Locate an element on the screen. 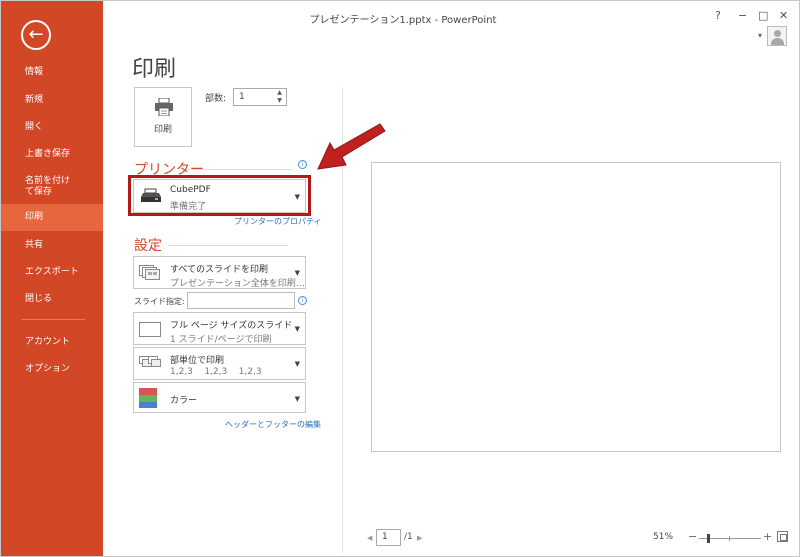 Image resolution: width=800 pixels, height=557 pixels. sidebar-divider is located at coordinates (53, 319).